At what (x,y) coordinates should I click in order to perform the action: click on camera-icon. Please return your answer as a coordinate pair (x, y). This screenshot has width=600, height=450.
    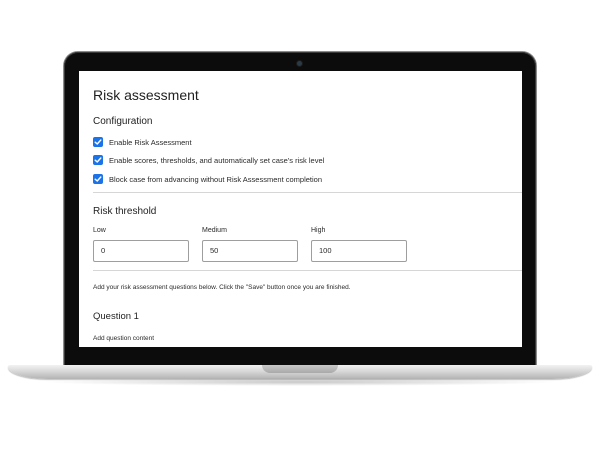
    Looking at the image, I should click on (299, 63).